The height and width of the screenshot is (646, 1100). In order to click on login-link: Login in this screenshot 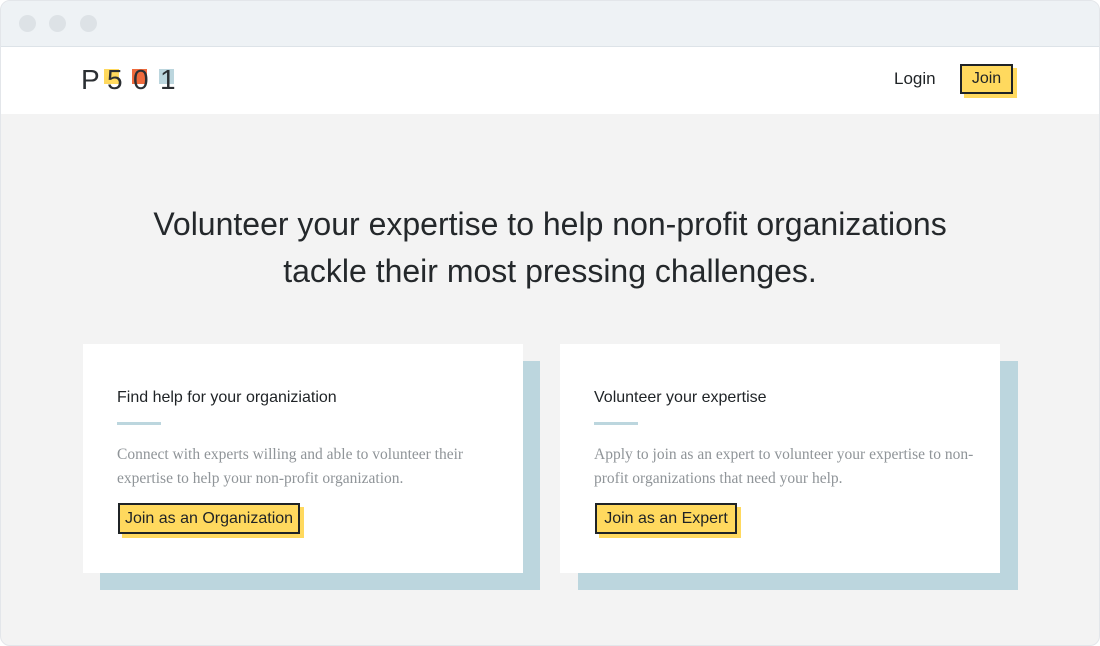, I will do `click(915, 79)`.